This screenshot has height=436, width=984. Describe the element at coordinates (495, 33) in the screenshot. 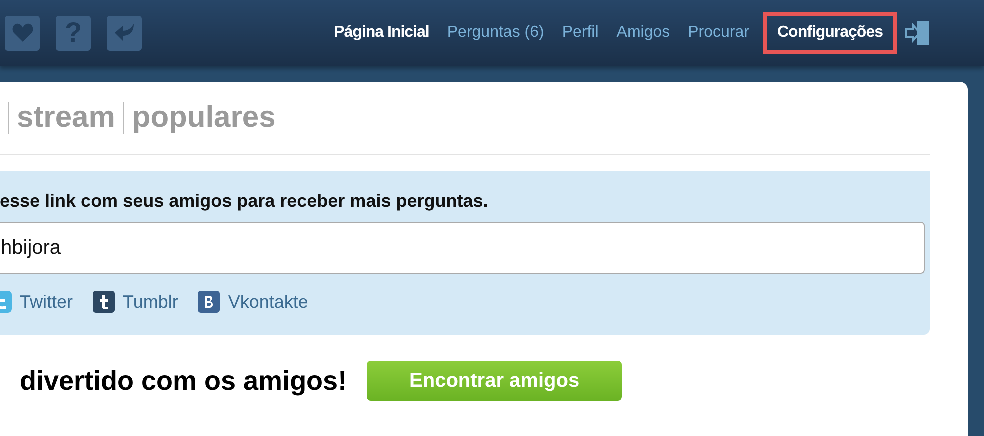

I see `nav-link: Perguntas (6)` at that location.